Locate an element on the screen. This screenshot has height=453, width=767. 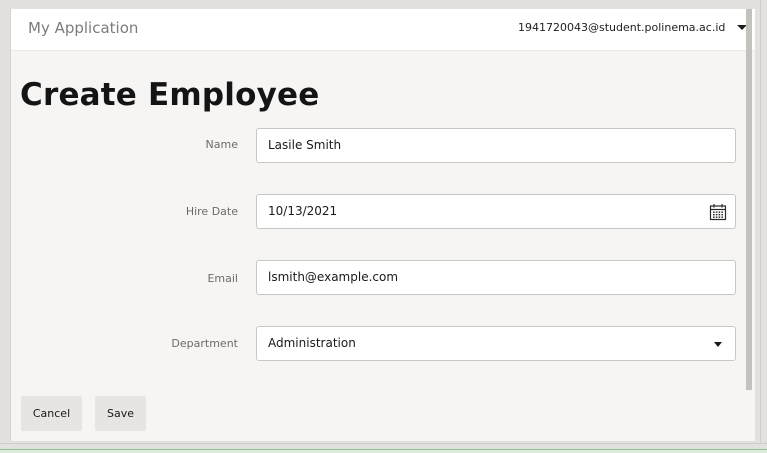
cancel-button: Cancel is located at coordinates (51, 413).